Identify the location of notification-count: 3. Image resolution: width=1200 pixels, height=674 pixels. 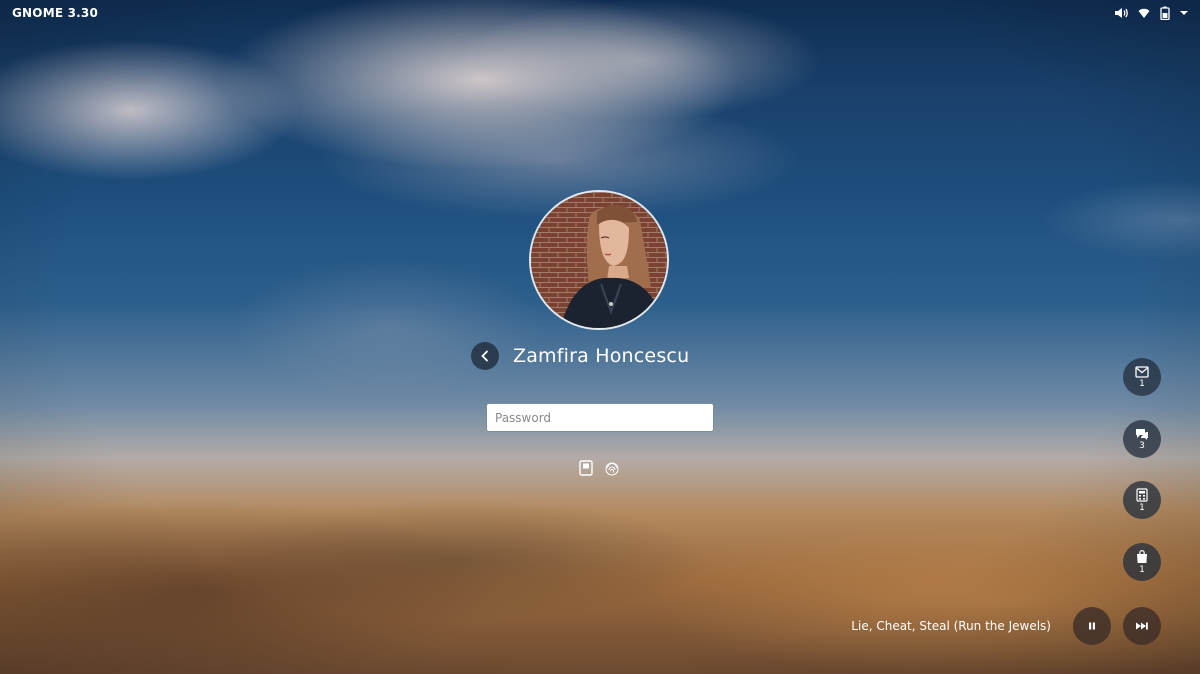
(1142, 445).